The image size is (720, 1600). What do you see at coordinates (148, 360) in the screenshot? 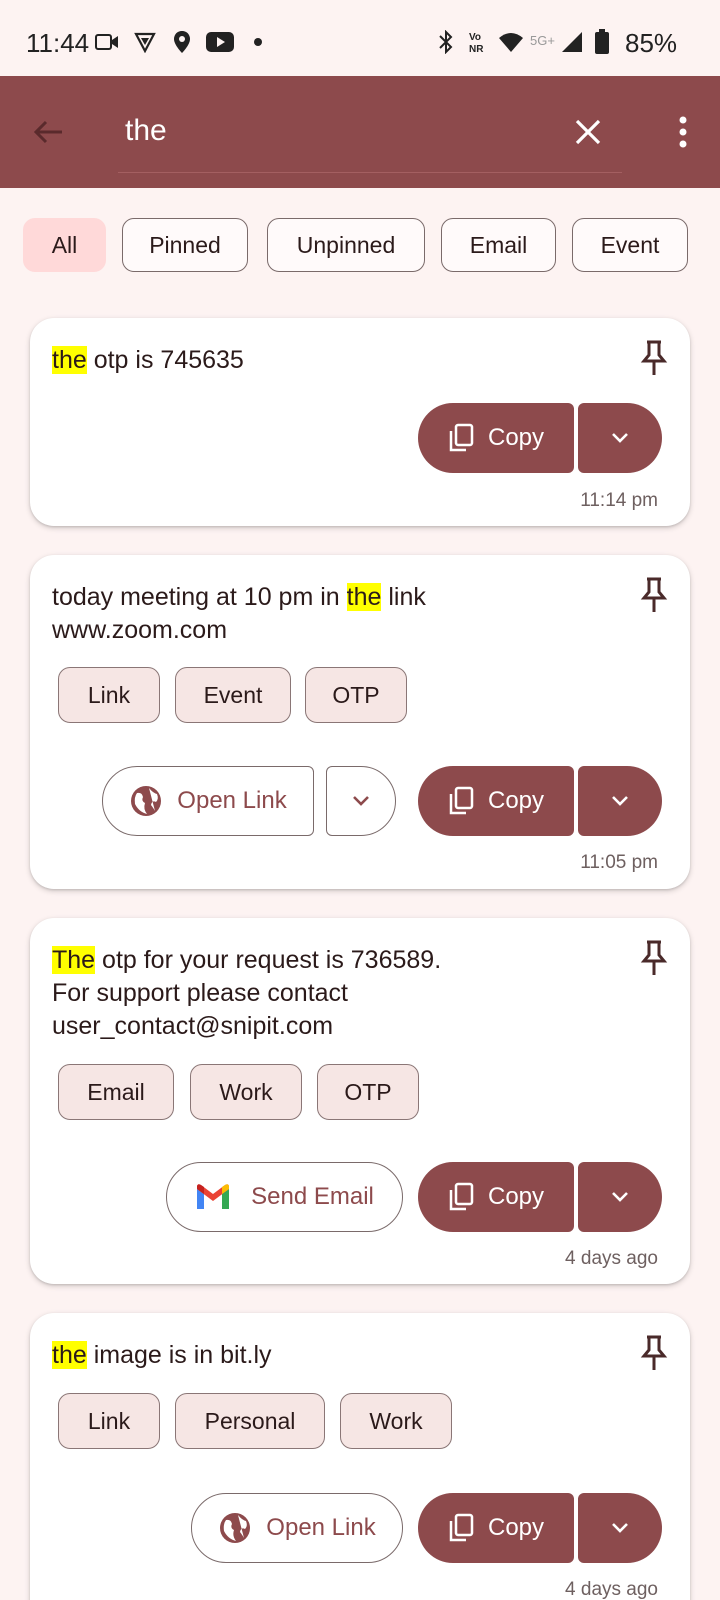
I see `clip-text: the otp is 745635` at bounding box center [148, 360].